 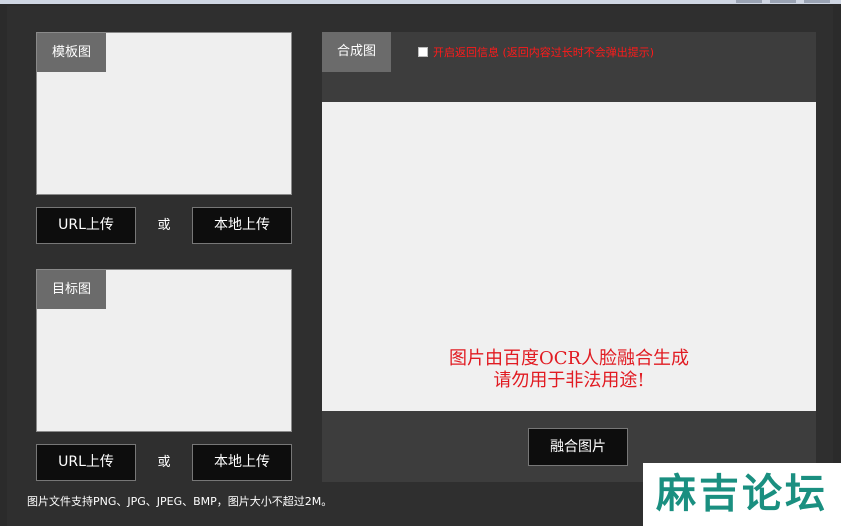 I want to click on file-support-note: 图片文件支持PNG、JPG、JPEG、BMP，图片大小不超过2M。, so click(x=180, y=501).